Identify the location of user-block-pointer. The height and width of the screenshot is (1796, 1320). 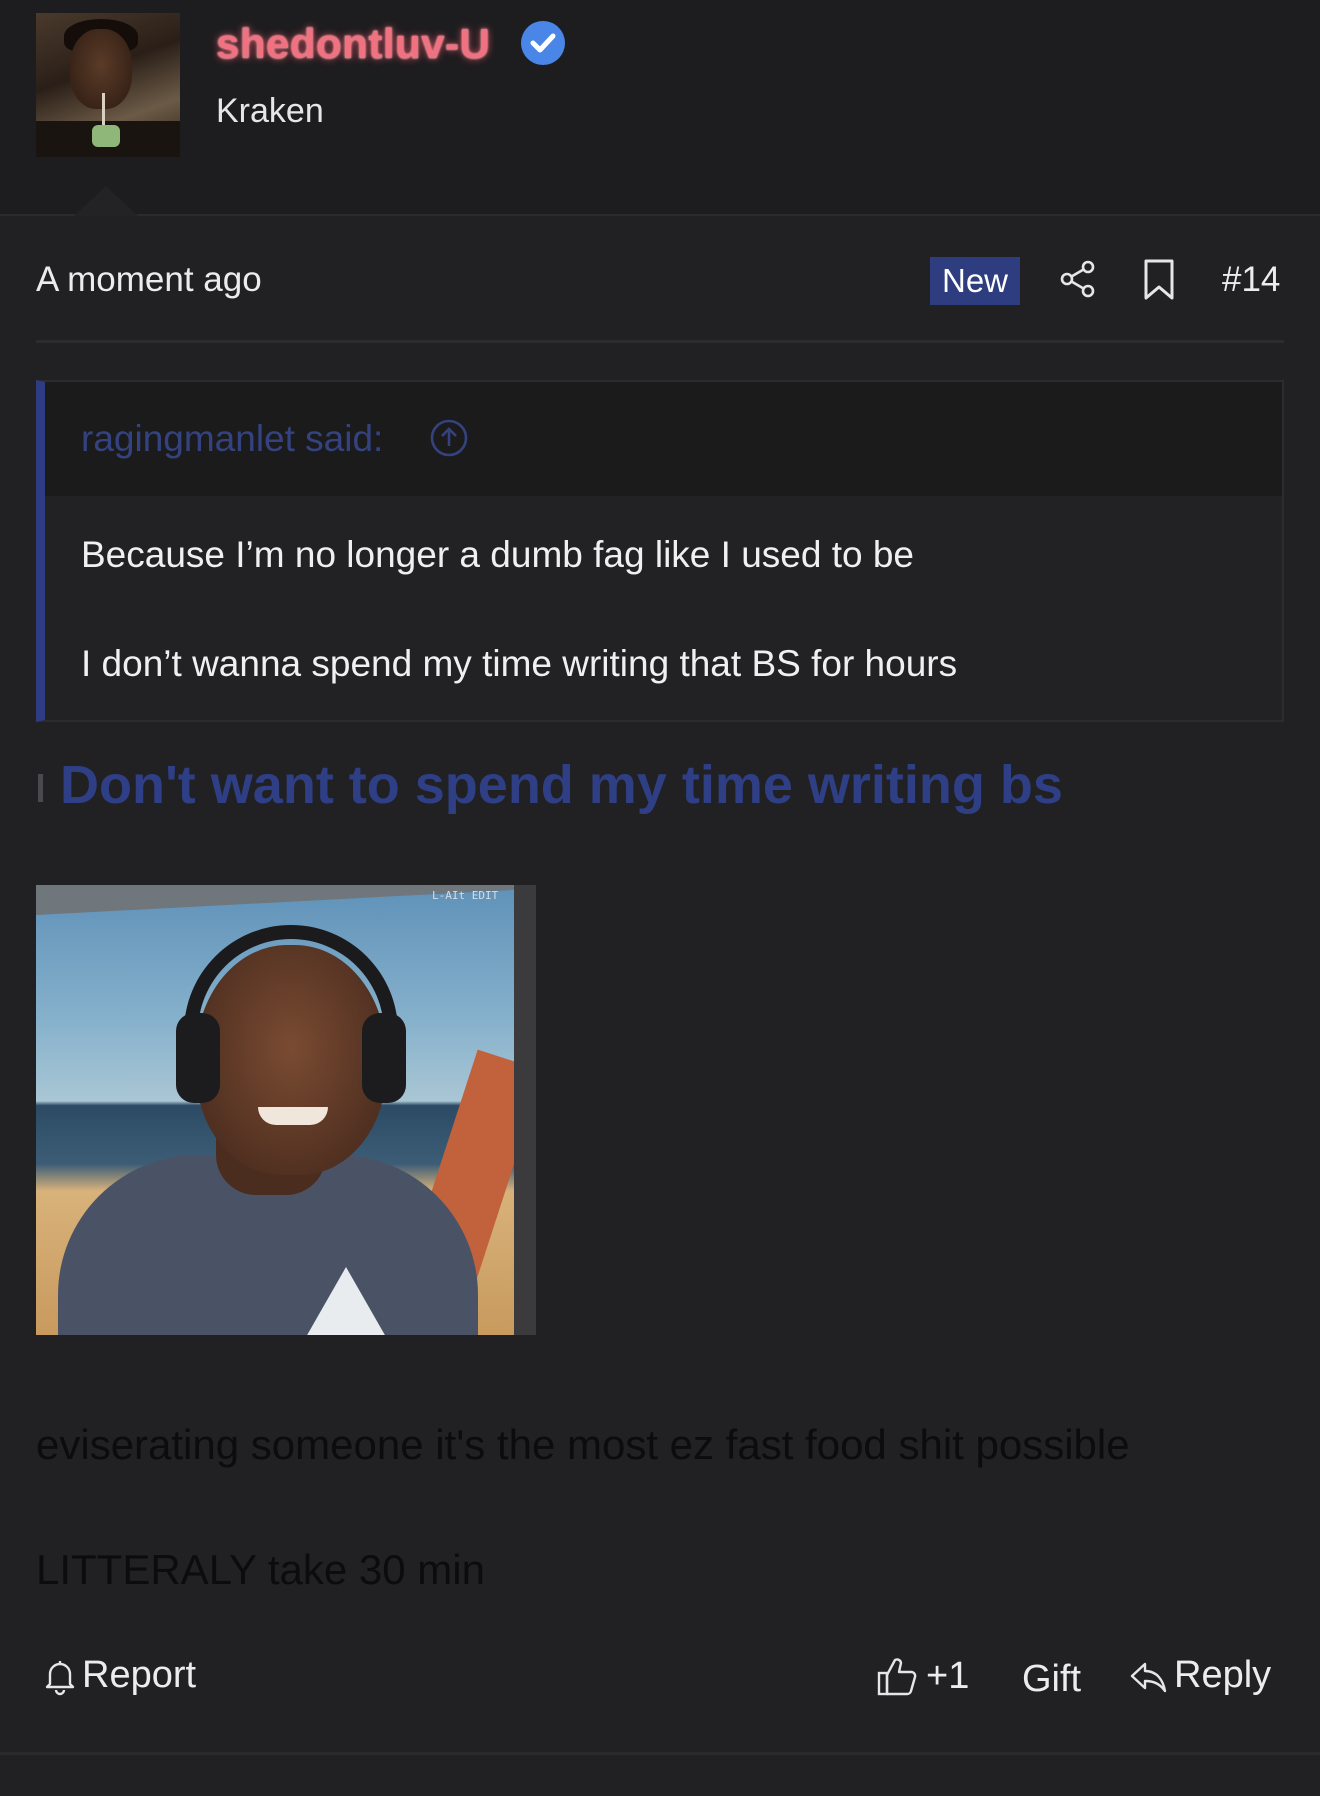
(106, 201).